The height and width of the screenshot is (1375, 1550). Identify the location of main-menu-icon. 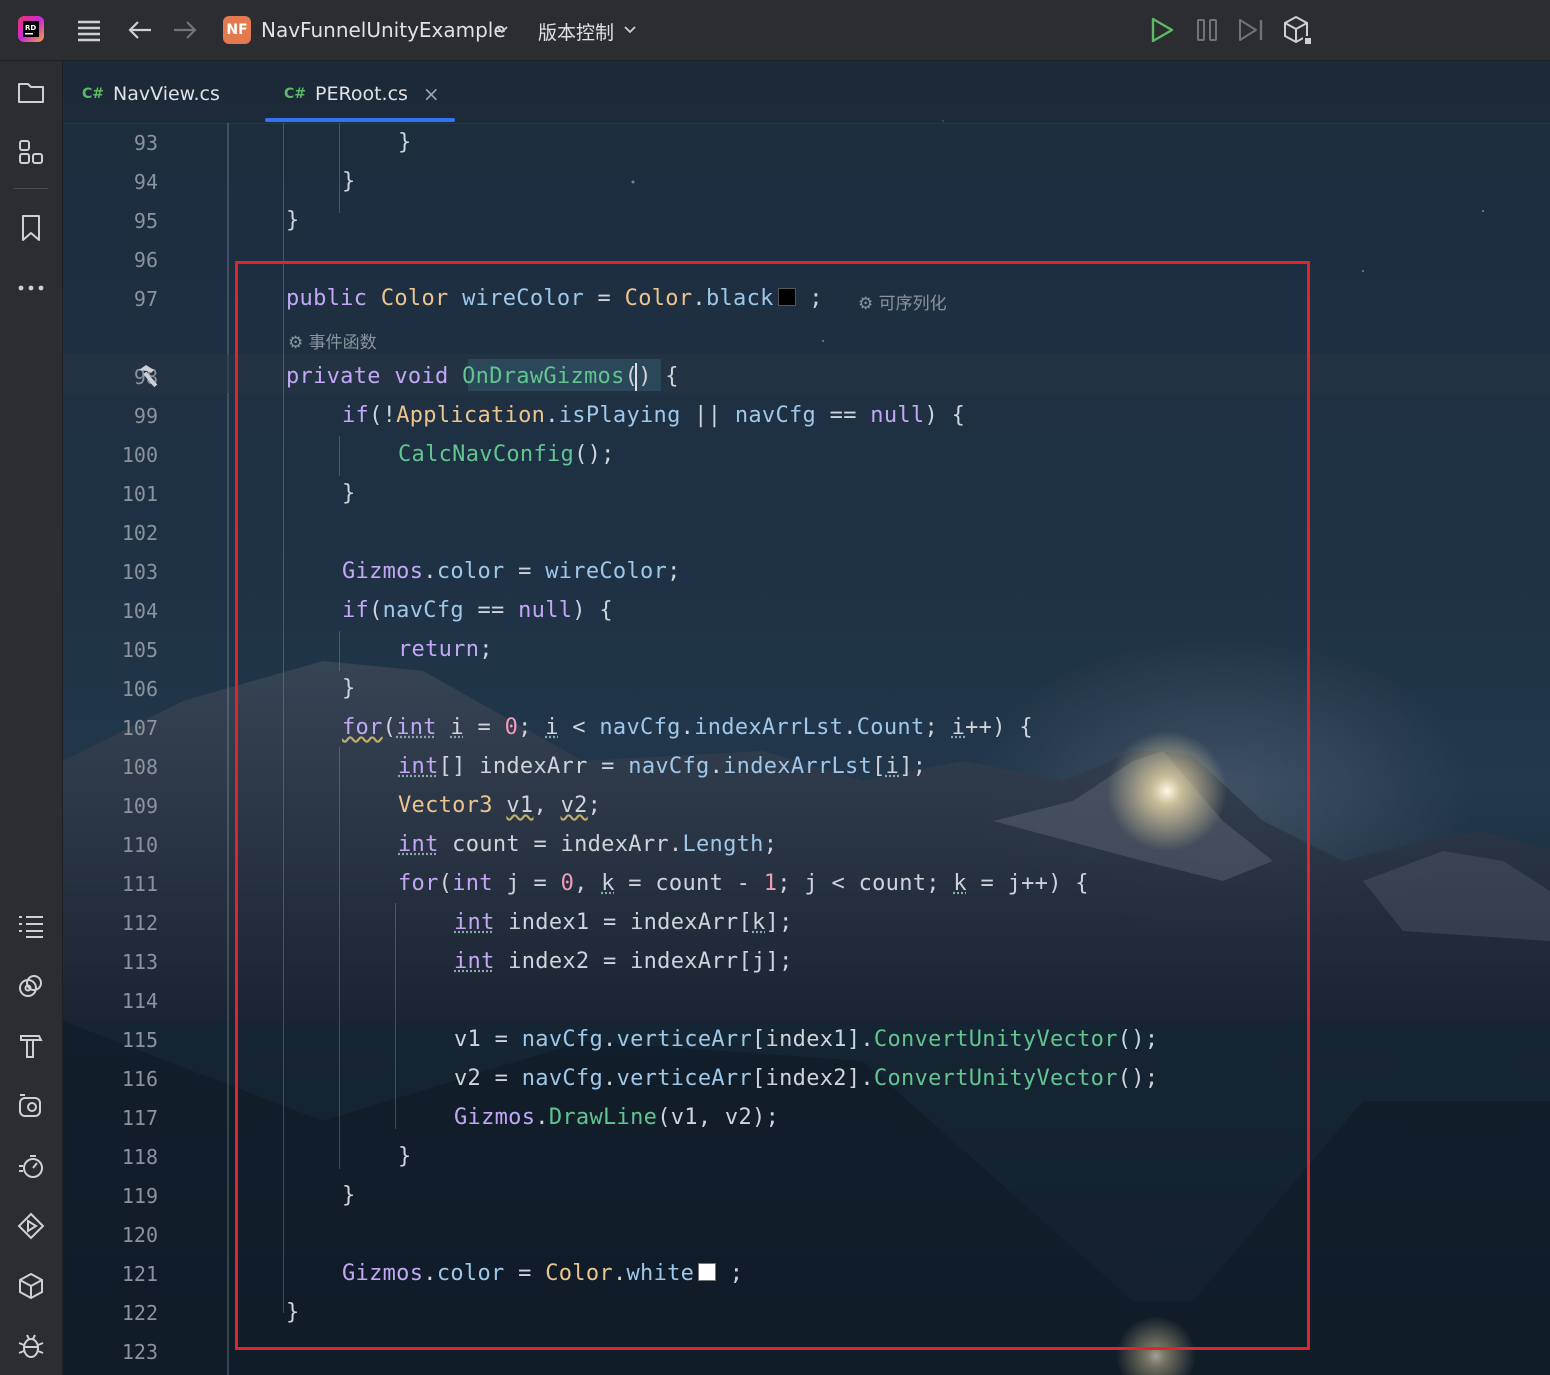
(89, 30).